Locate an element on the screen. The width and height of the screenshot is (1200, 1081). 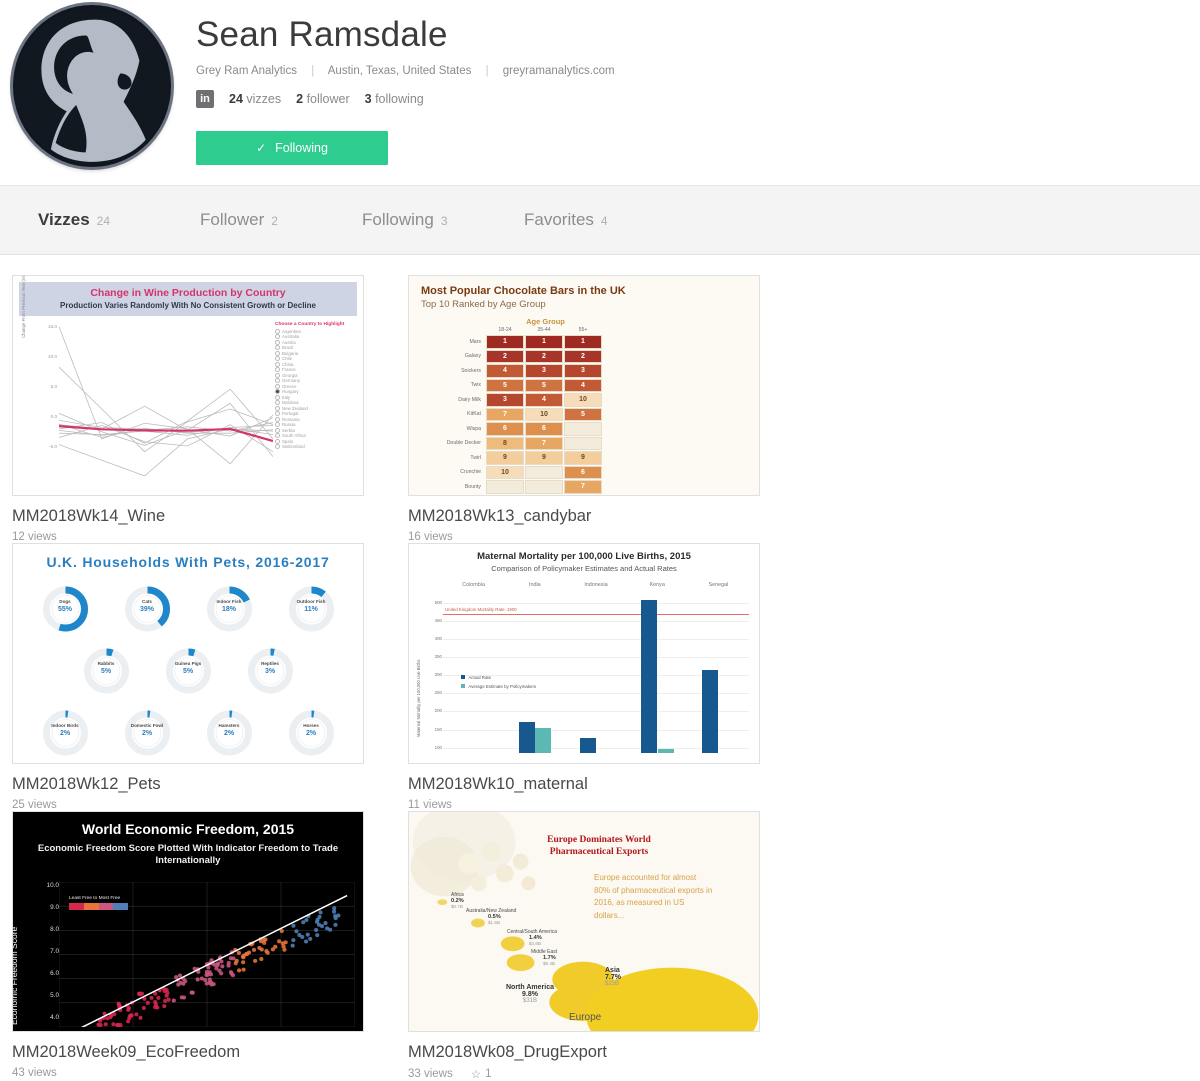
tab-favorites: Favorites 4 is located at coordinates (605, 220).